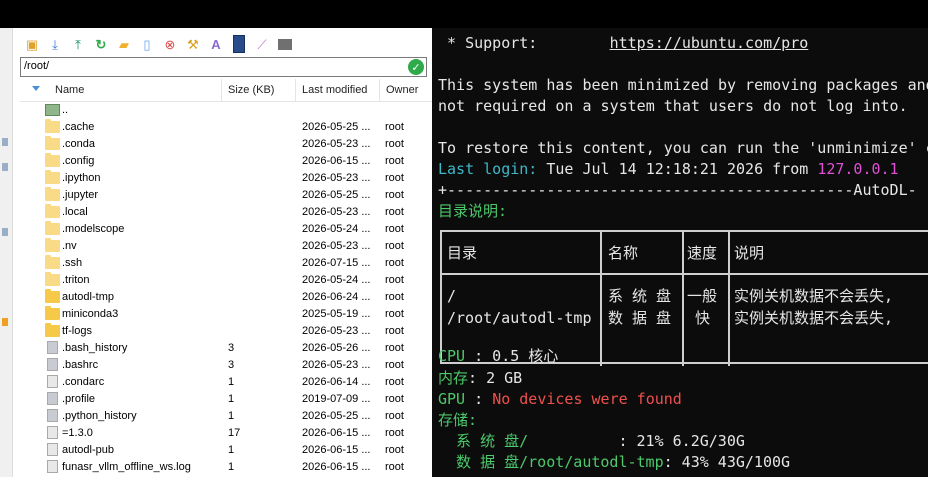  I want to click on file-row: tf-logs 2026-05-23 ... root, so click(226, 331).